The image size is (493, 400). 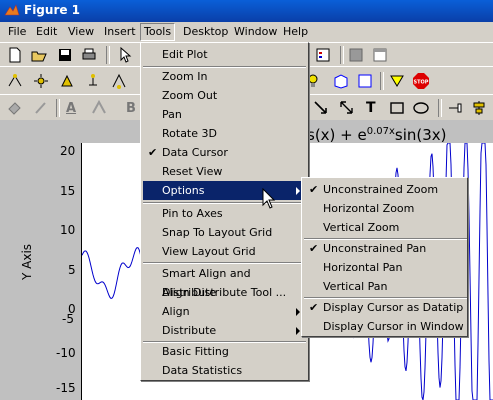 I want to click on menu-item-vertical-pan: Vertical Pan, so click(x=384, y=286).